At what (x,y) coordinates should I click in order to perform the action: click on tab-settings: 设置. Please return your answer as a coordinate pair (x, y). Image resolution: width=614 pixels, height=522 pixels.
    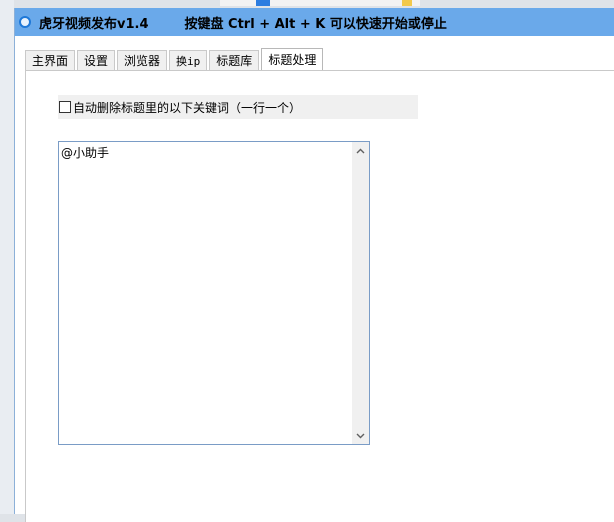
    Looking at the image, I should click on (96, 60).